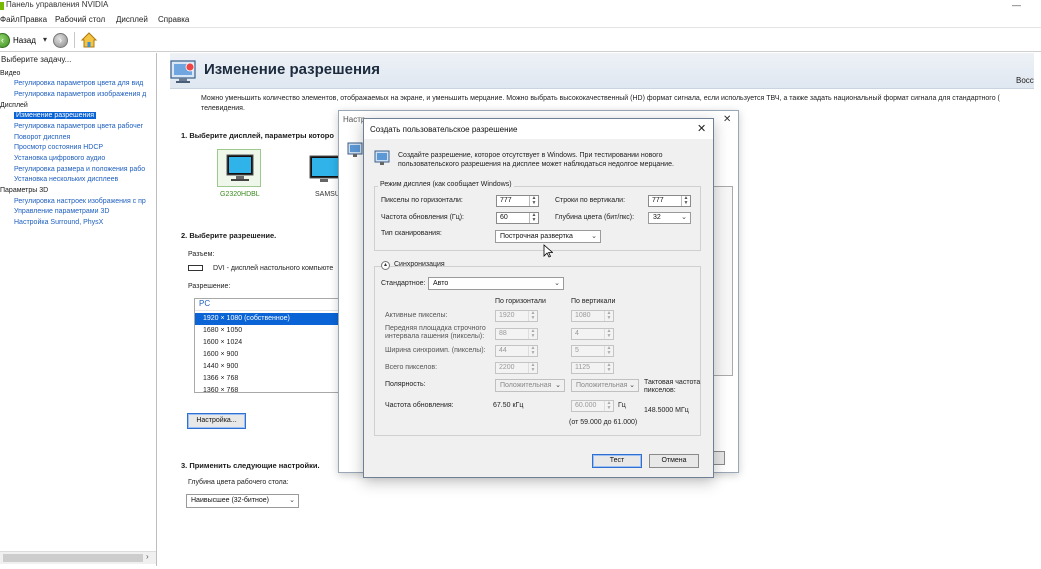 This screenshot has height=569, width=1041. What do you see at coordinates (45, 39) in the screenshot?
I see `back-dropdown-icon: ▾` at bounding box center [45, 39].